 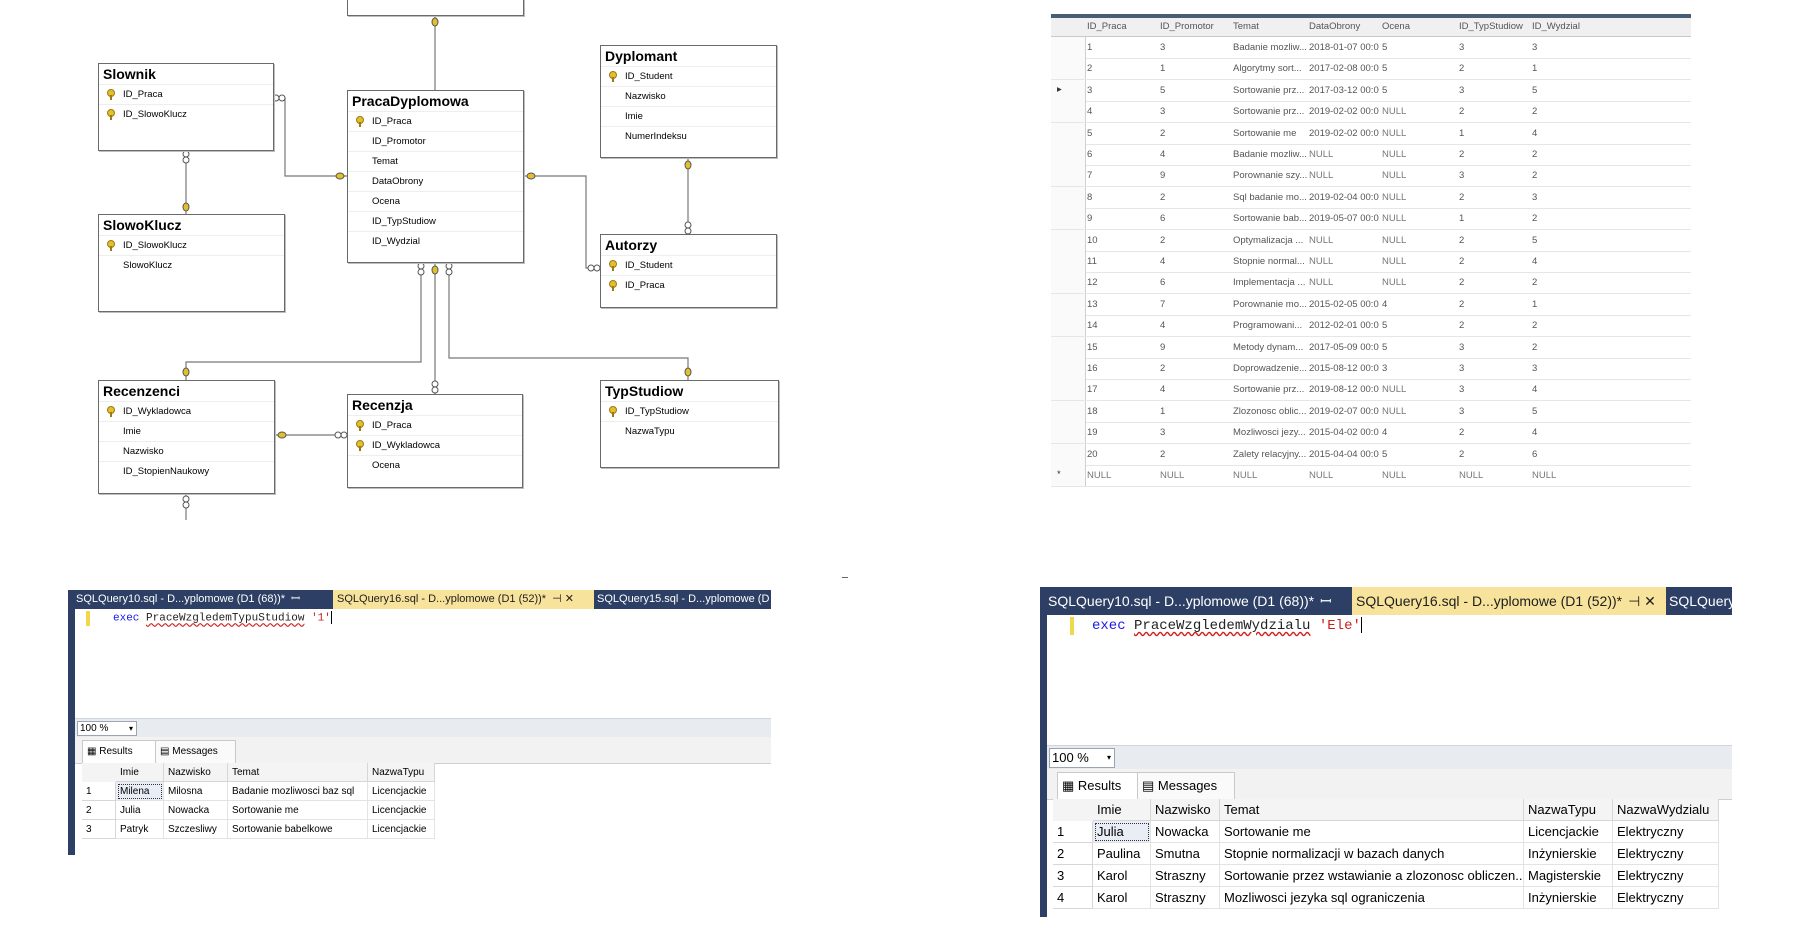 I want to click on er-column: Temat, so click(x=435, y=161).